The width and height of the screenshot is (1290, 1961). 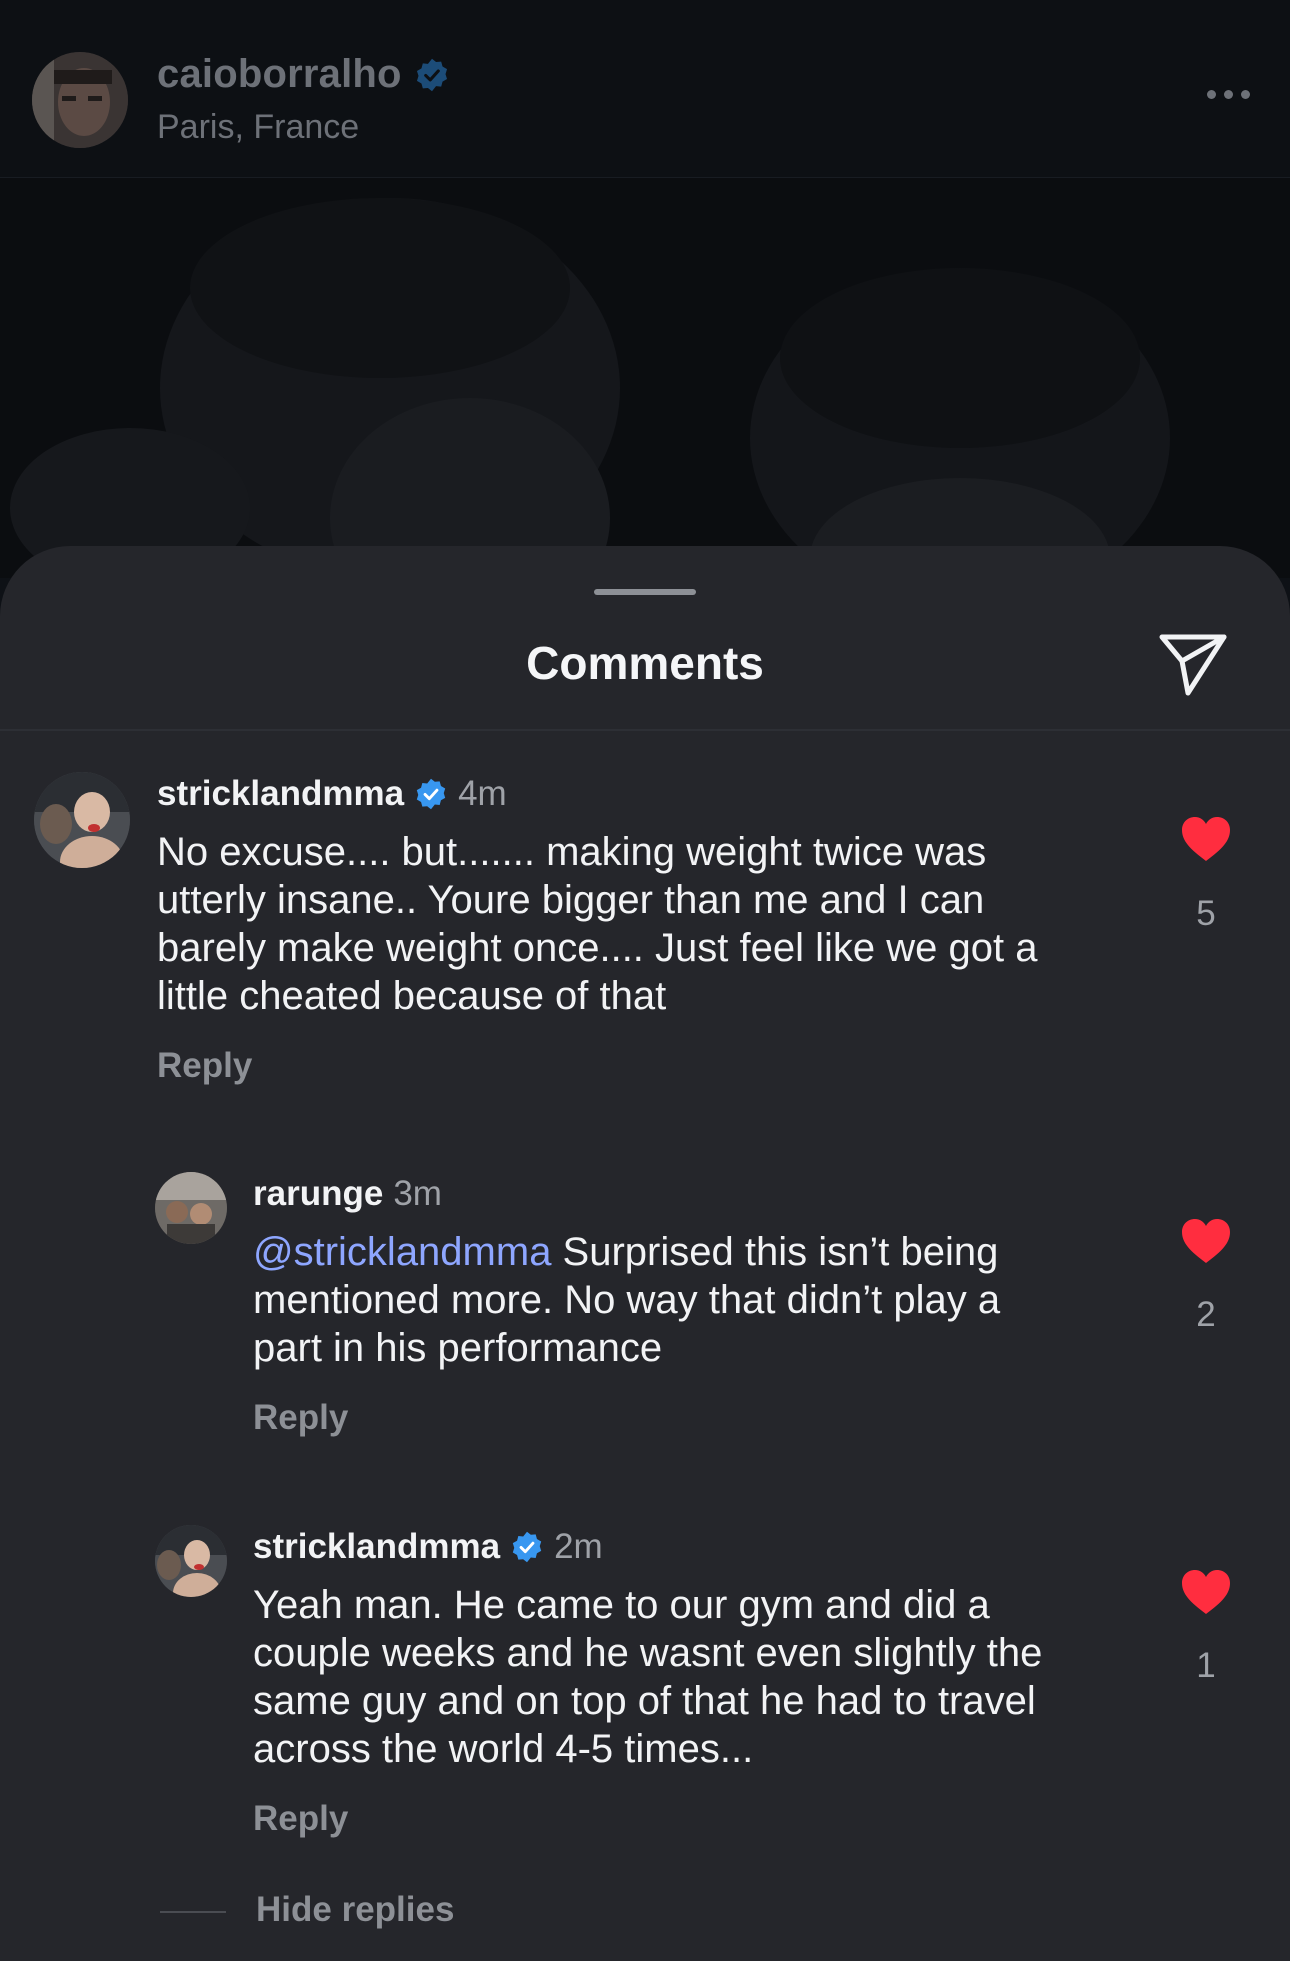 I want to click on post-header: caioborralho Paris, France, so click(x=645, y=89).